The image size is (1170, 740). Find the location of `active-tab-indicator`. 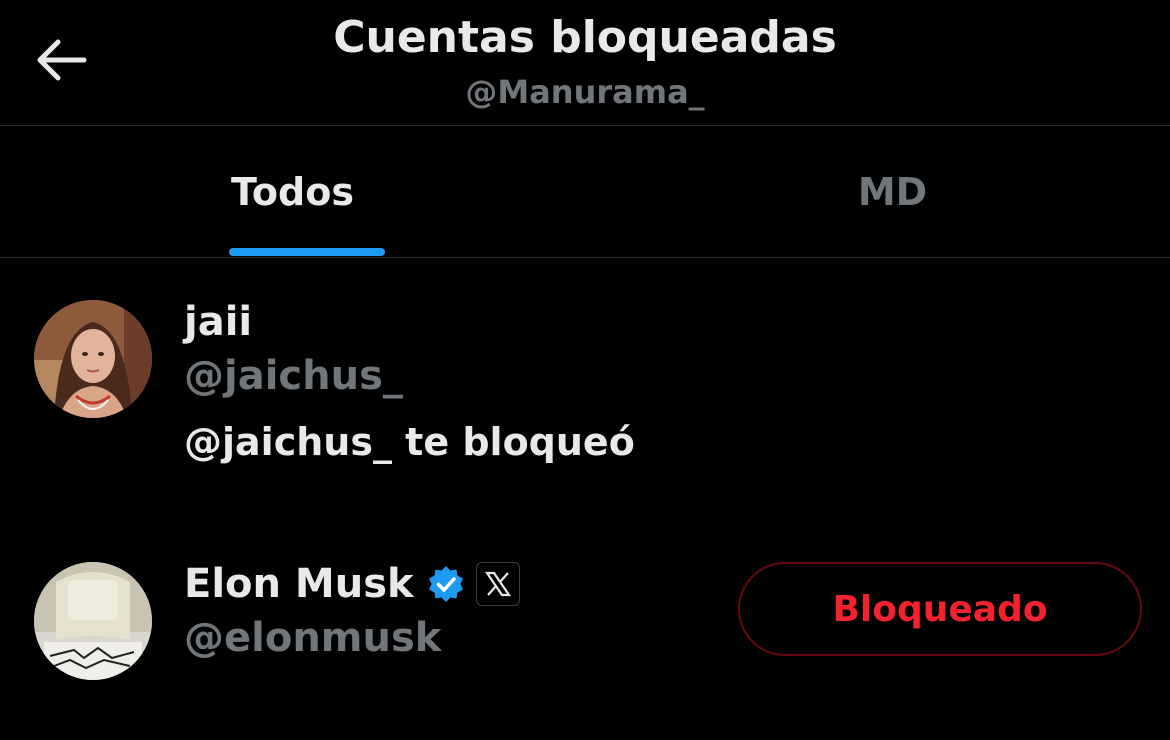

active-tab-indicator is located at coordinates (307, 252).